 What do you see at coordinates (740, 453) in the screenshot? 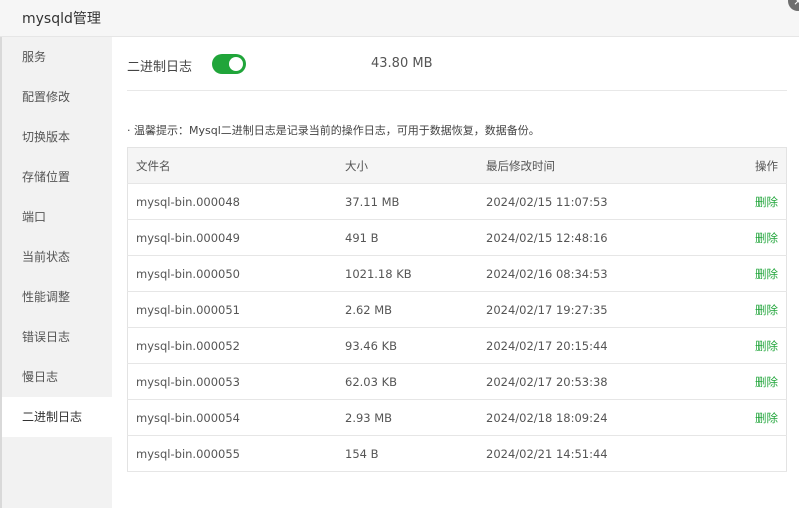
I see `cell-action` at bounding box center [740, 453].